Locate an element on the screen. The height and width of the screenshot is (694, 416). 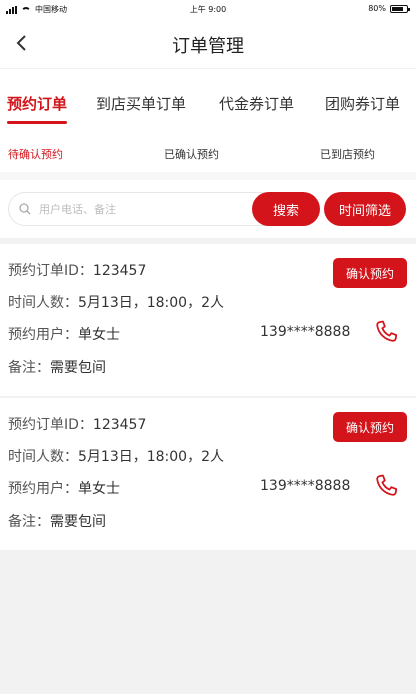
order-type-tabs: 预约订单 到店买单订单 代金券订单 团购券订单 is located at coordinates (208, 101).